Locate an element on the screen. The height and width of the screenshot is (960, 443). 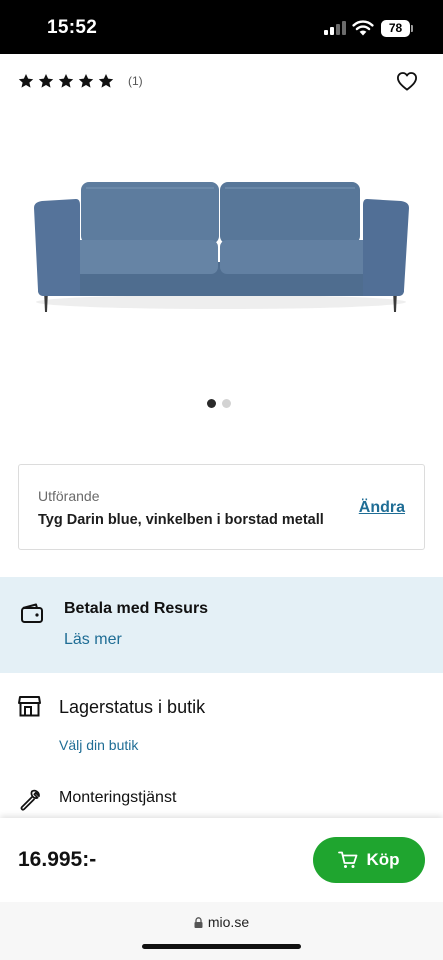
address-bar: mio.se is located at coordinates (221, 922).